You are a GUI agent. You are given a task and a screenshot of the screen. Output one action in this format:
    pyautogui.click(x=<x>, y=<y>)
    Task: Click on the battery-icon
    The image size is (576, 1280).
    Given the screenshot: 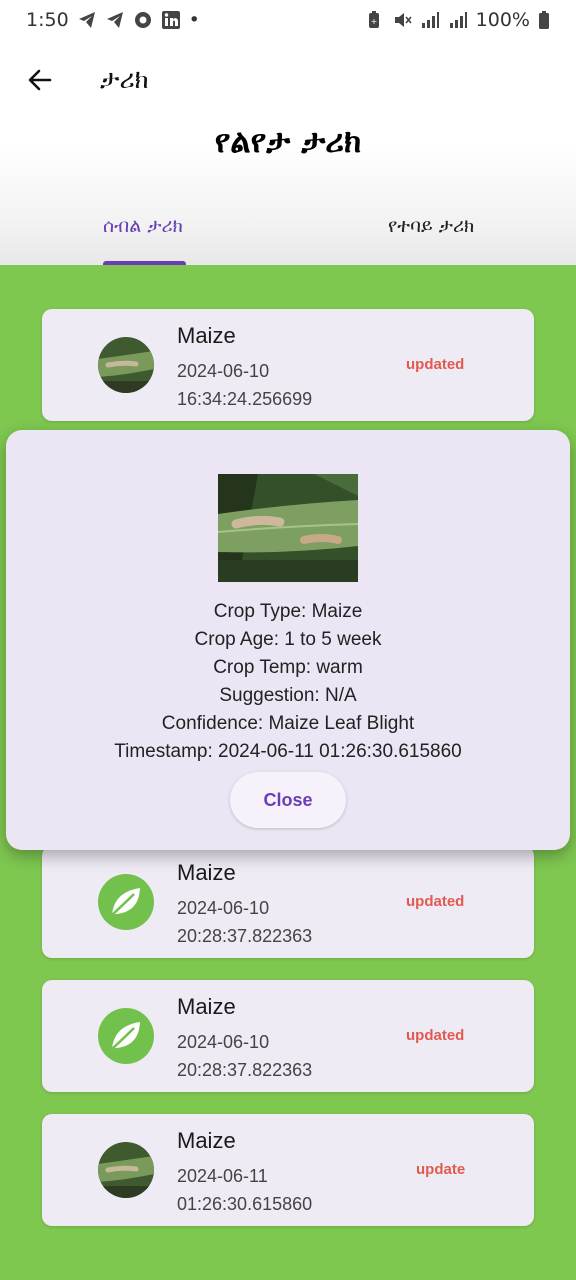 What is the action you would take?
    pyautogui.click(x=544, y=20)
    